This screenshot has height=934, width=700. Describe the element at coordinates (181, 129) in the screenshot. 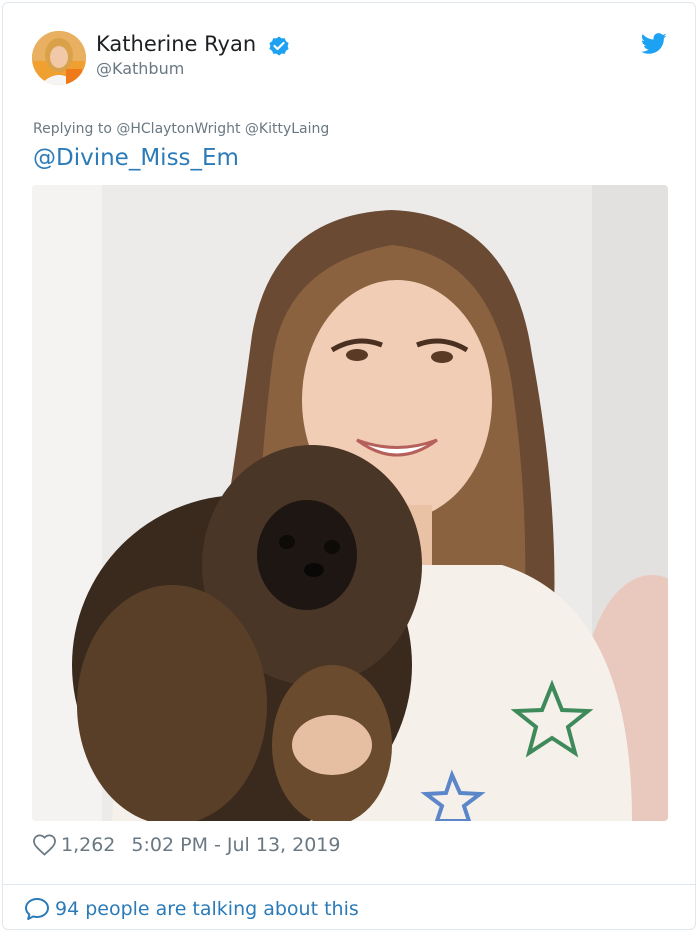

I see `replying-to-line: Replying to @HClaytonWright @KittyLaing` at that location.